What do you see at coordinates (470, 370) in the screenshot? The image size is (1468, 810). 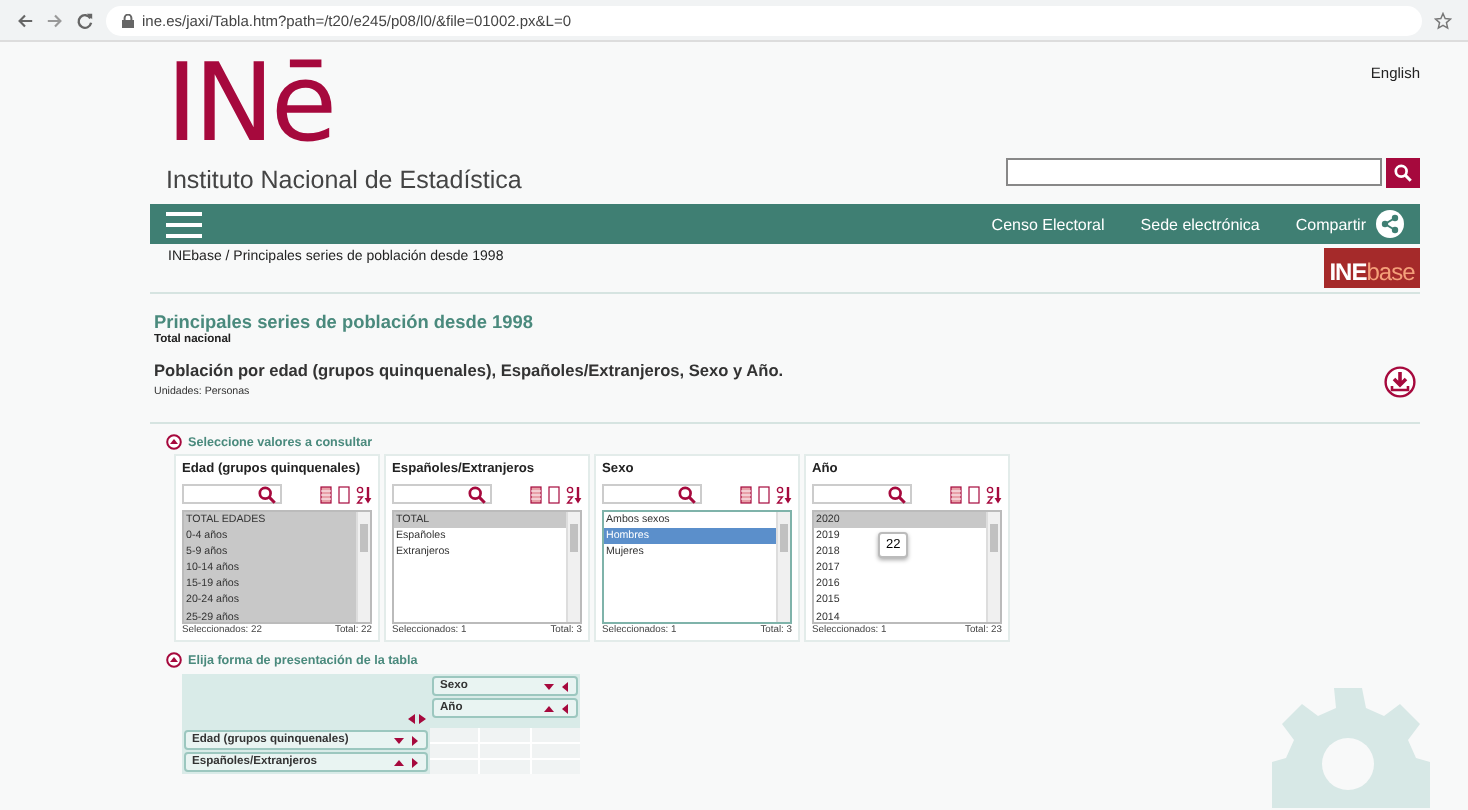 I see `table-title: Población por edad (grupos quinquenales), Españoles/Extranjeros, Sexo y Año.` at bounding box center [470, 370].